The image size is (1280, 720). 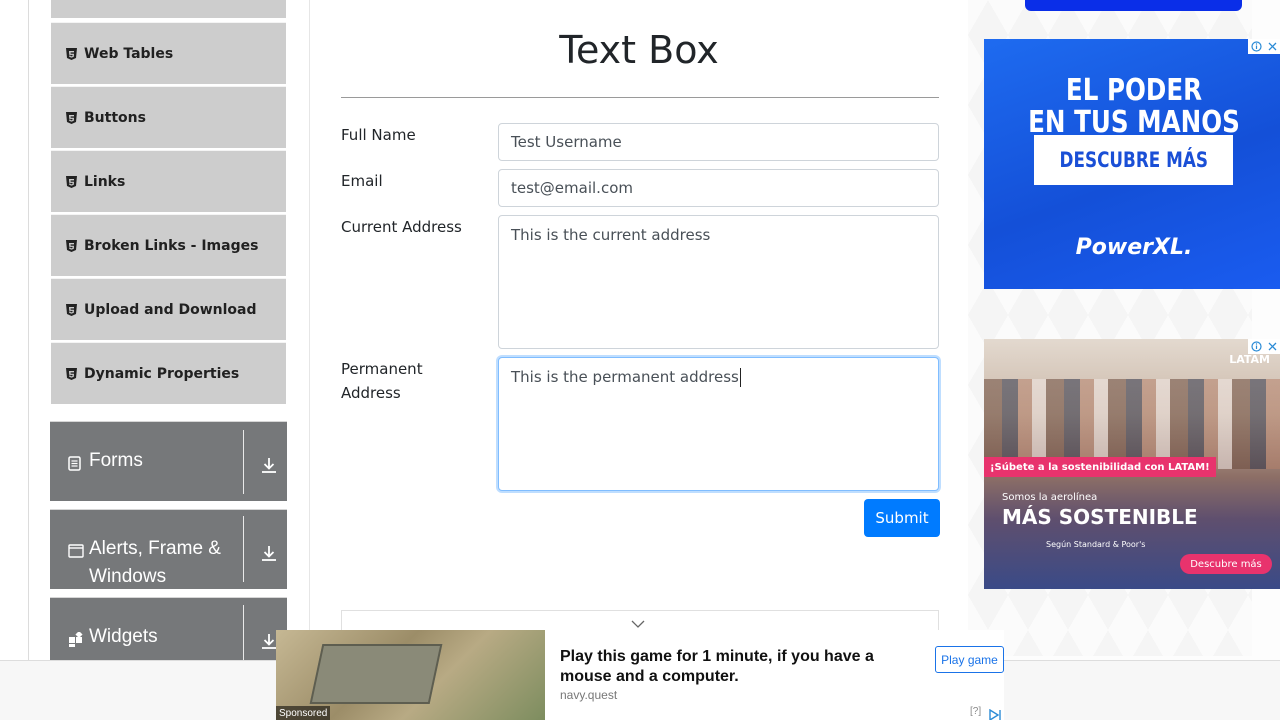 What do you see at coordinates (1100, 467) in the screenshot?
I see `ad-pill-text: ¡Súbete a la sostenibilidad con LATAM!` at bounding box center [1100, 467].